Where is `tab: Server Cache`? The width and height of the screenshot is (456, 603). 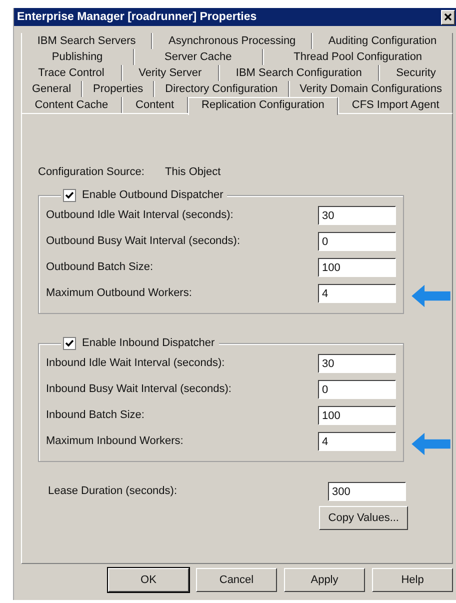
tab: Server Cache is located at coordinates (198, 57).